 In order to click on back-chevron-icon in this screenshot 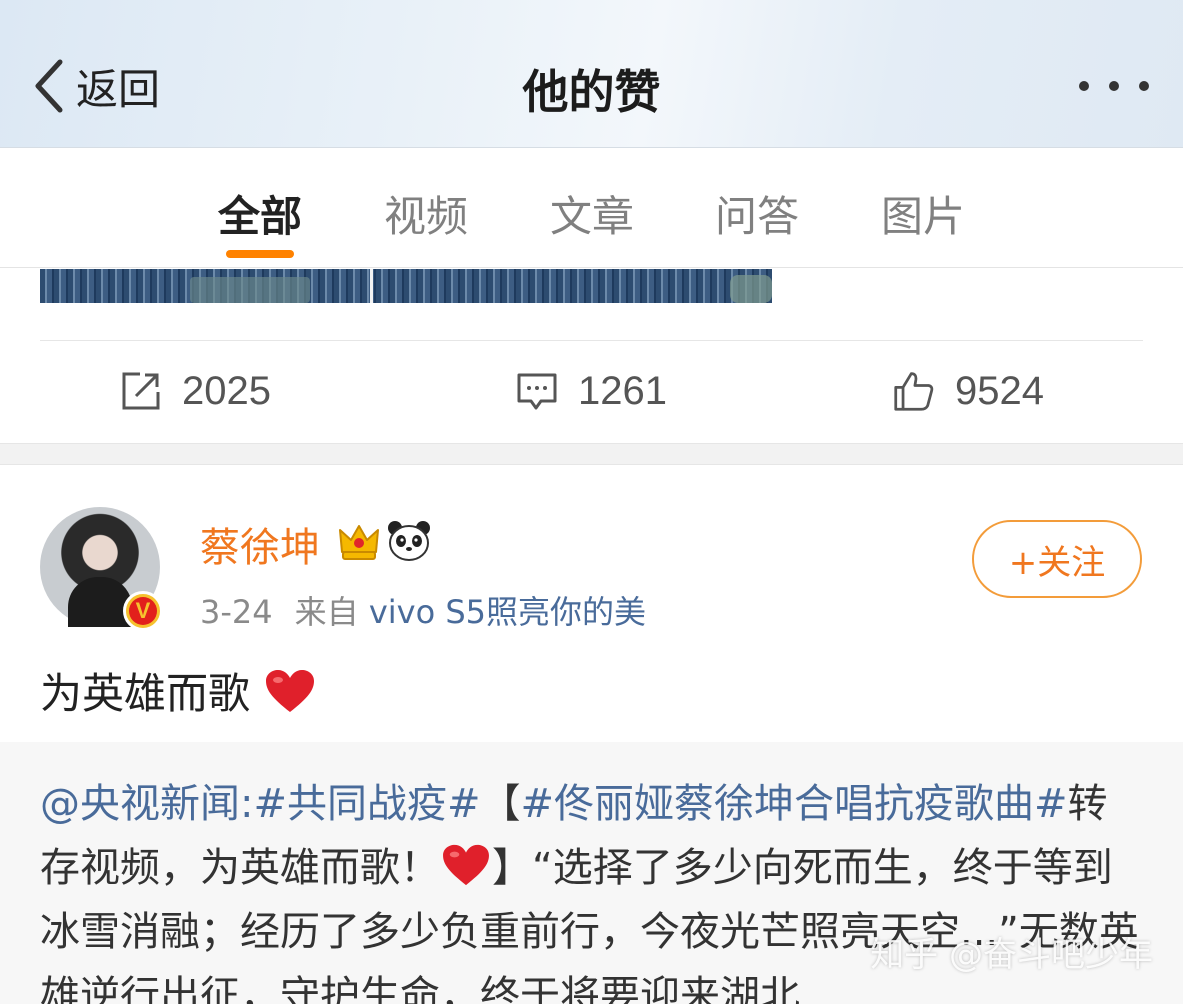, I will do `click(49, 86)`.